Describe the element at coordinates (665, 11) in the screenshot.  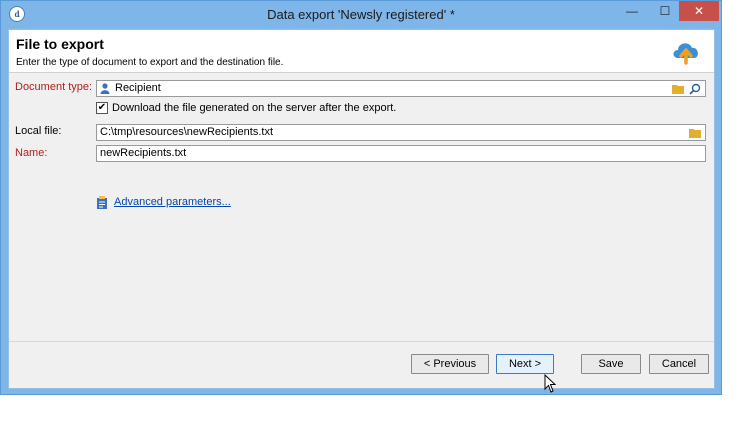
I see `maximize-button: ☐` at that location.